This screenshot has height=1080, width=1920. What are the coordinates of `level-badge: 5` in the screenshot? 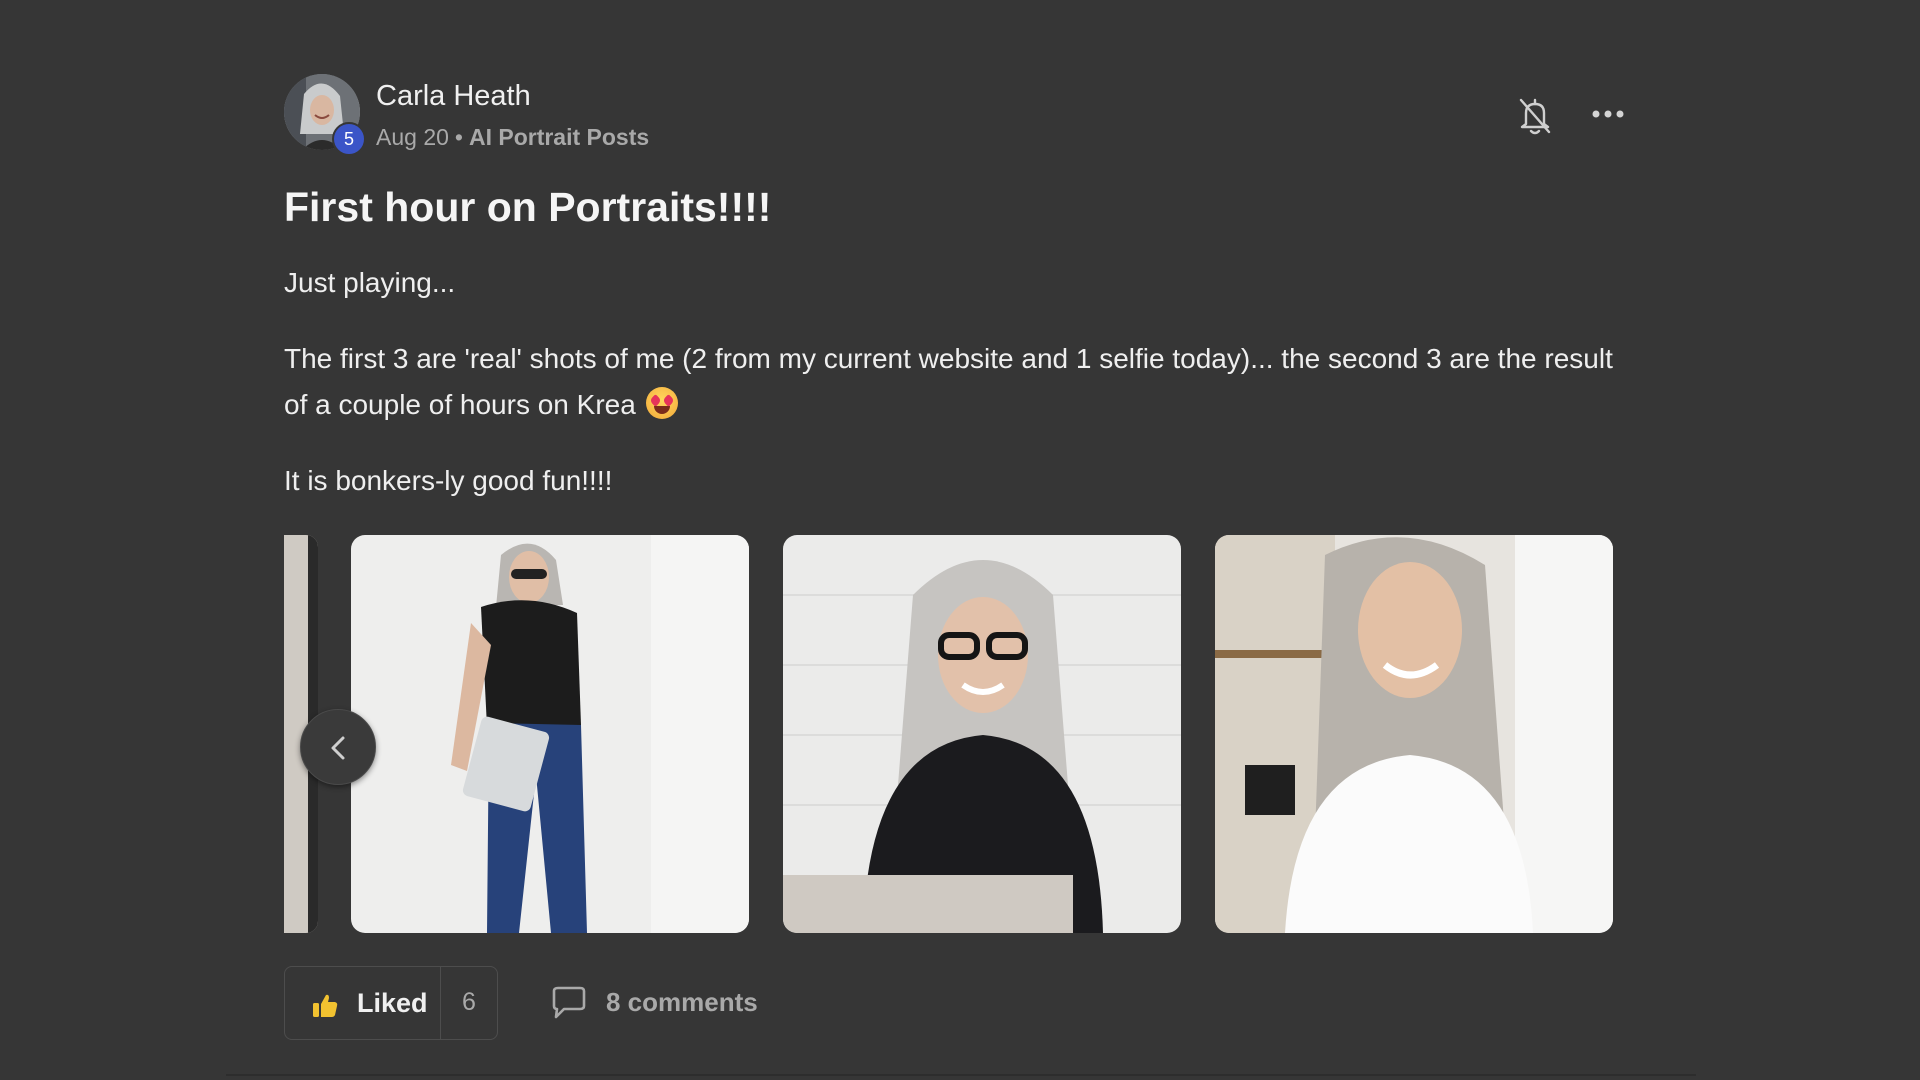 It's located at (349, 139).